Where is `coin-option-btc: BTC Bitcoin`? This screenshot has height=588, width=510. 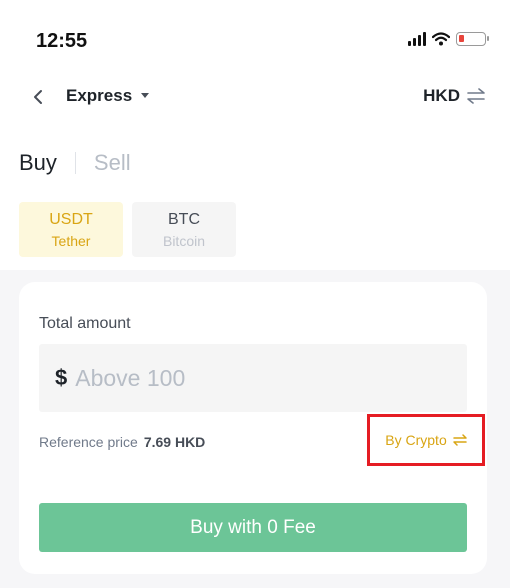
coin-option-btc: BTC Bitcoin is located at coordinates (184, 229).